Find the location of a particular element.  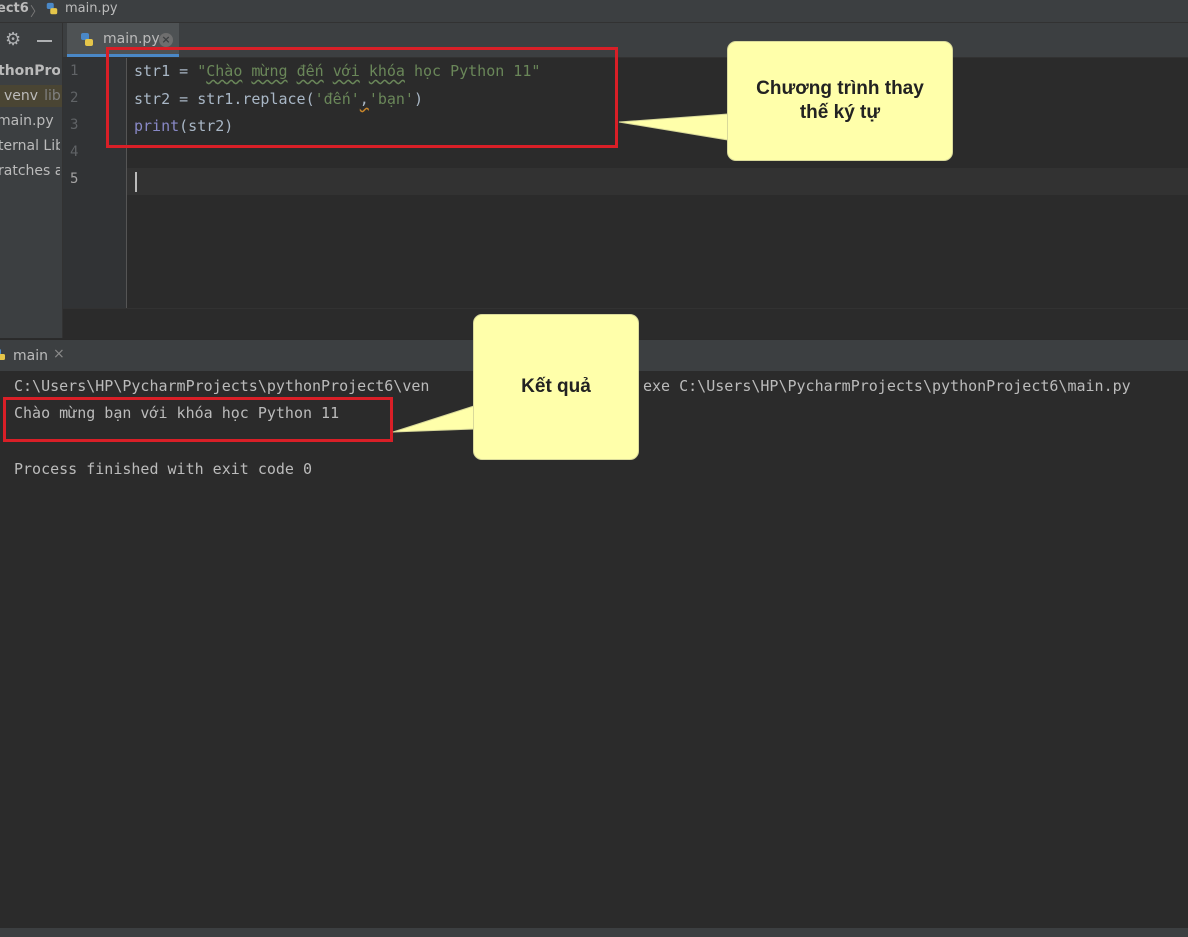

tree-item-venv: venv libr is located at coordinates (31, 96).